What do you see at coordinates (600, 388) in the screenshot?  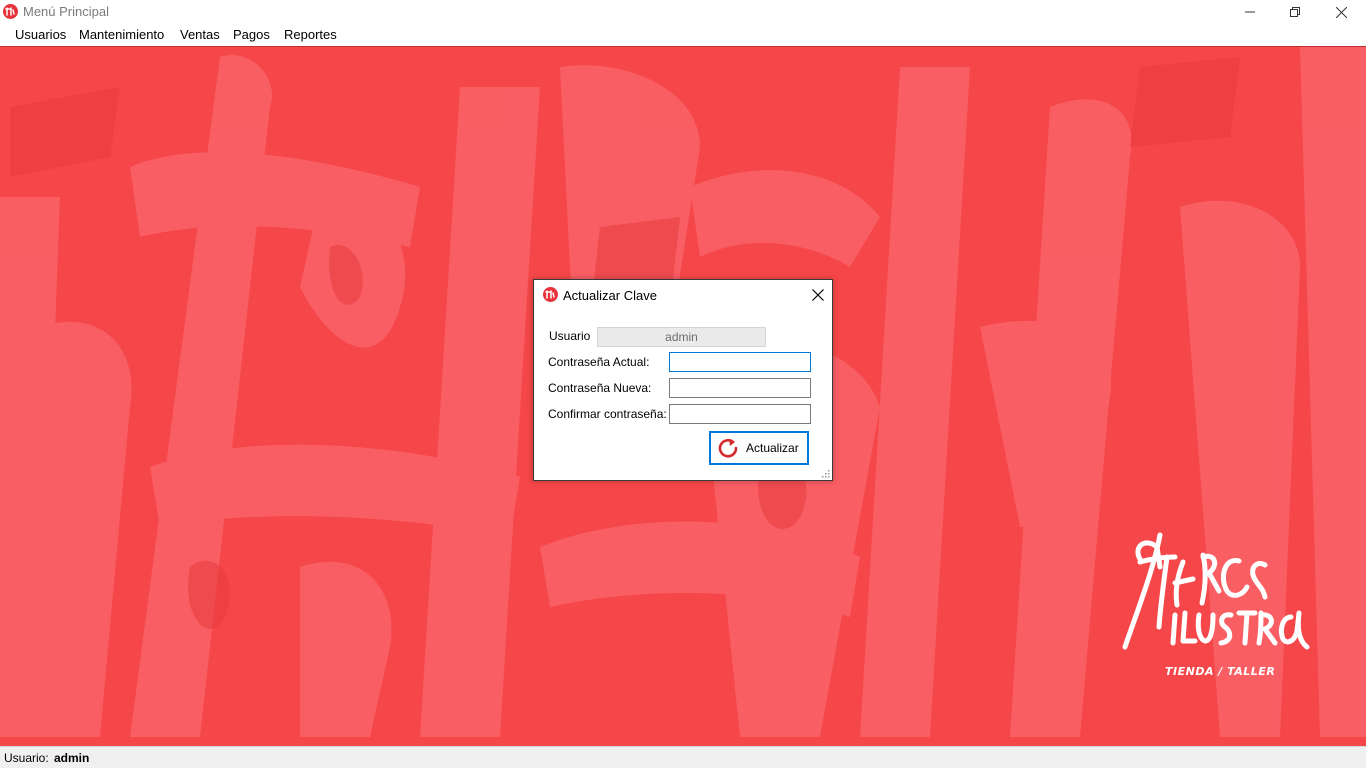 I see `new-password-label: Contraseña Nueva:` at bounding box center [600, 388].